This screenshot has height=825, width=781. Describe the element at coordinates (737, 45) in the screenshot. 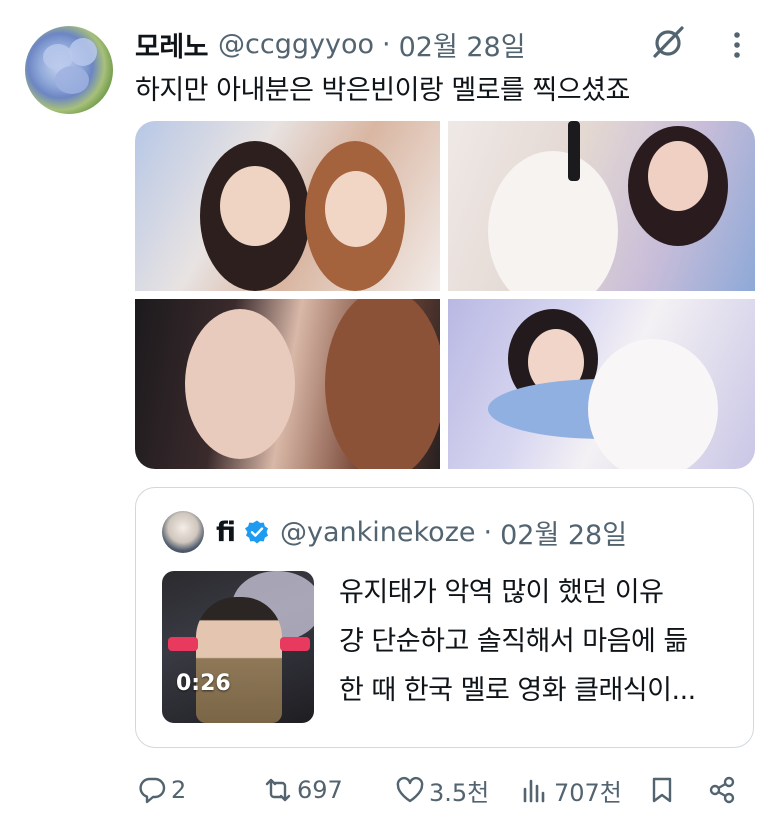

I see `more-icon` at that location.